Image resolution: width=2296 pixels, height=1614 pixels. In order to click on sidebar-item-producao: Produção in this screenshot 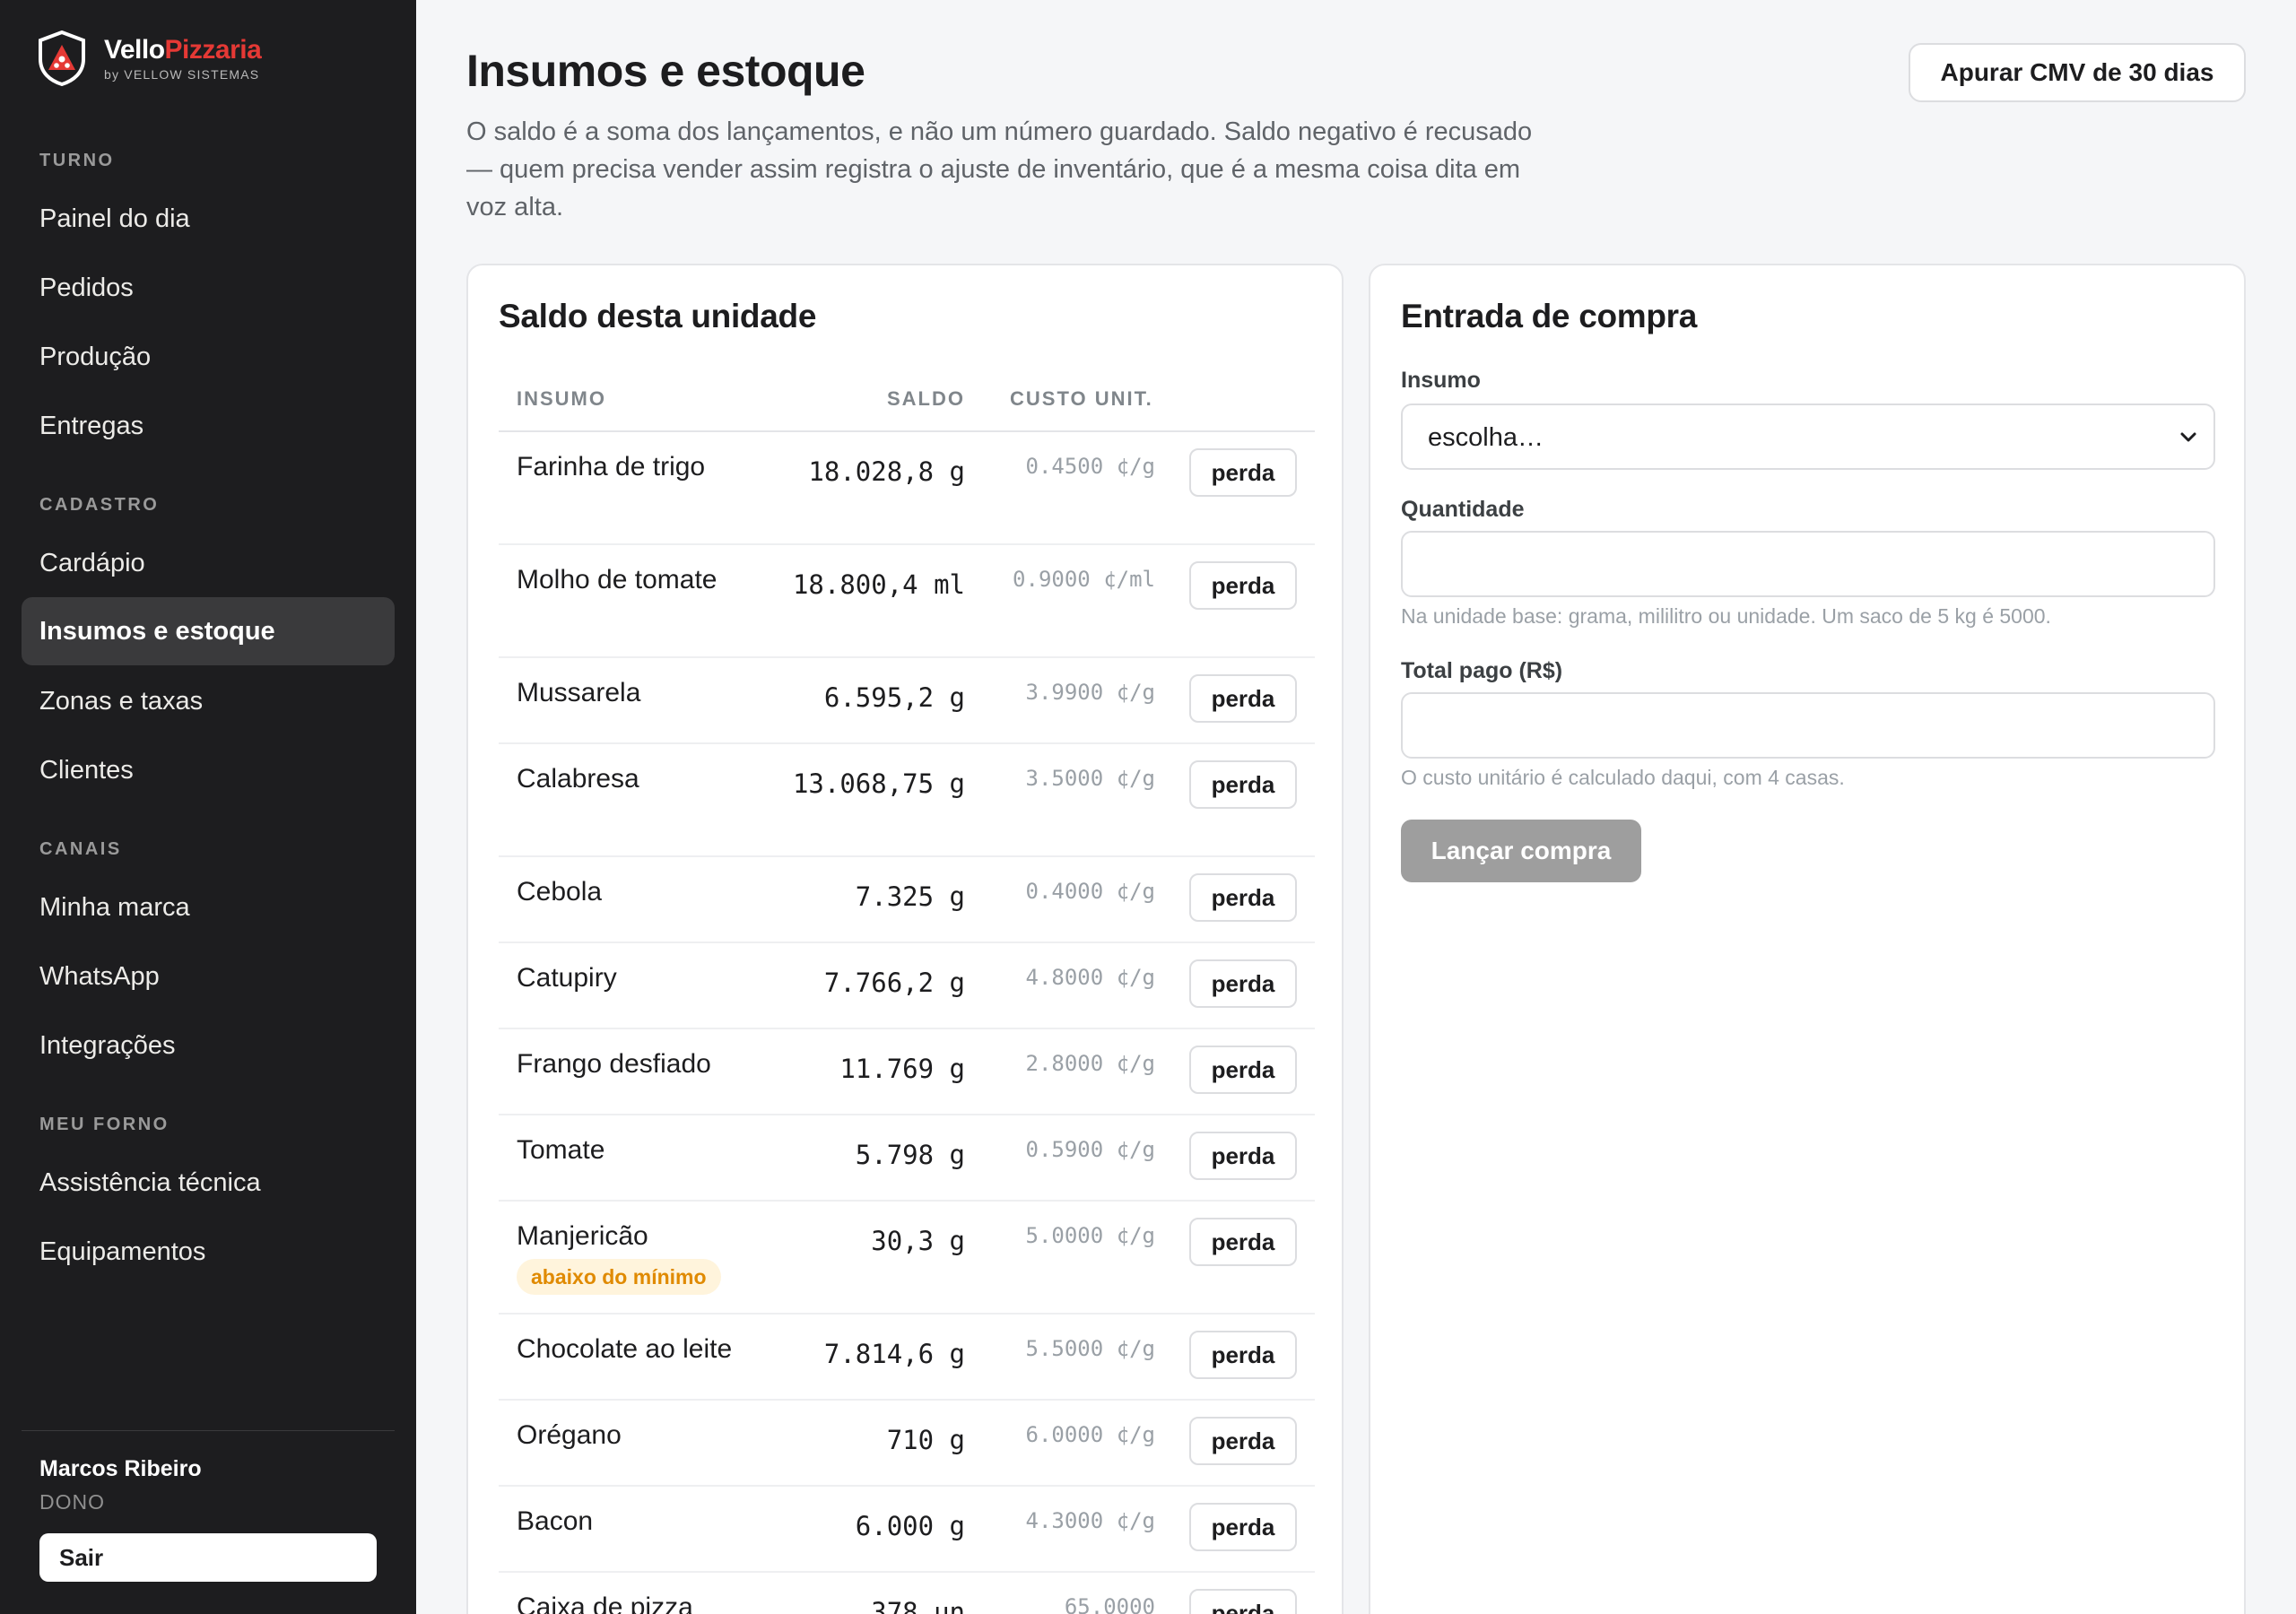, I will do `click(208, 357)`.